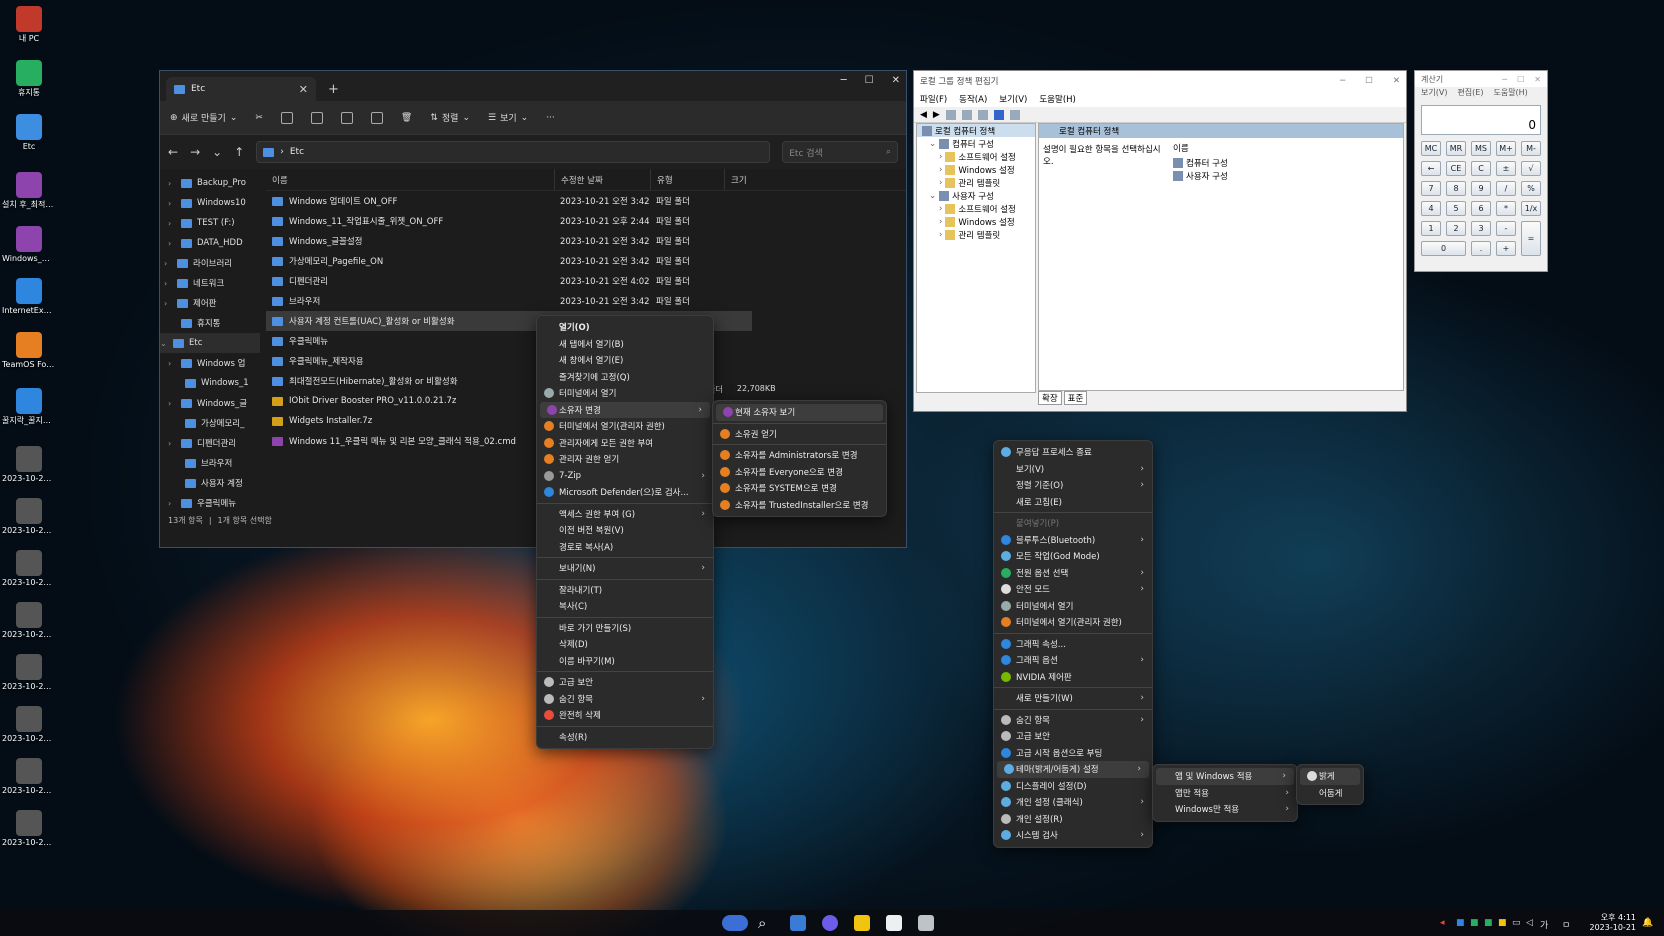  I want to click on calc-key: CE, so click(1456, 168).